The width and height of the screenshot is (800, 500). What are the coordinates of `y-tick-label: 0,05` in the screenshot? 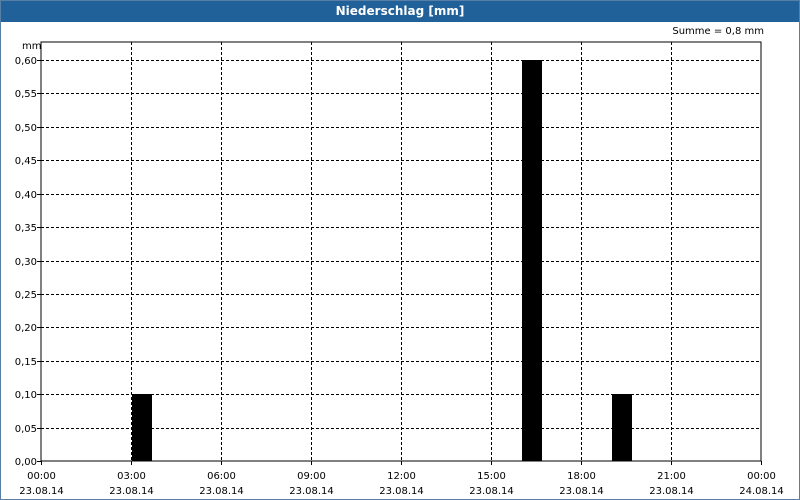 It's located at (26, 429).